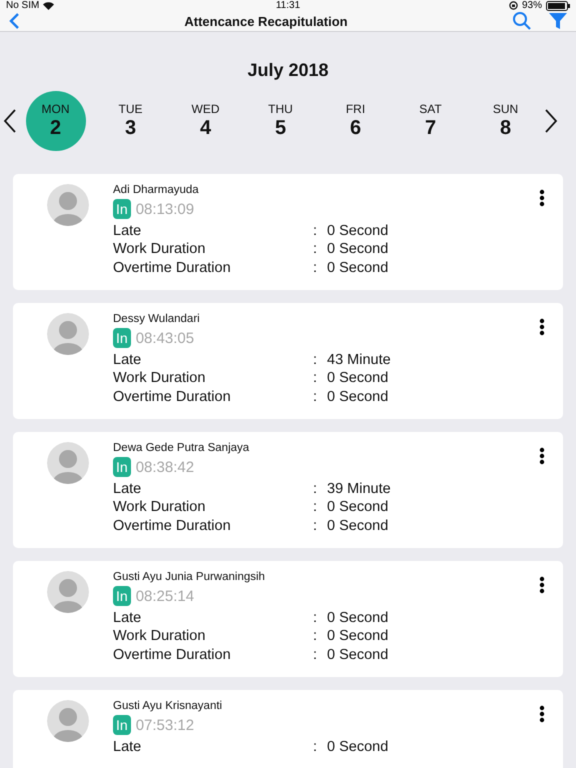 The image size is (576, 768). Describe the element at coordinates (551, 121) in the screenshot. I see `next-week-button` at that location.